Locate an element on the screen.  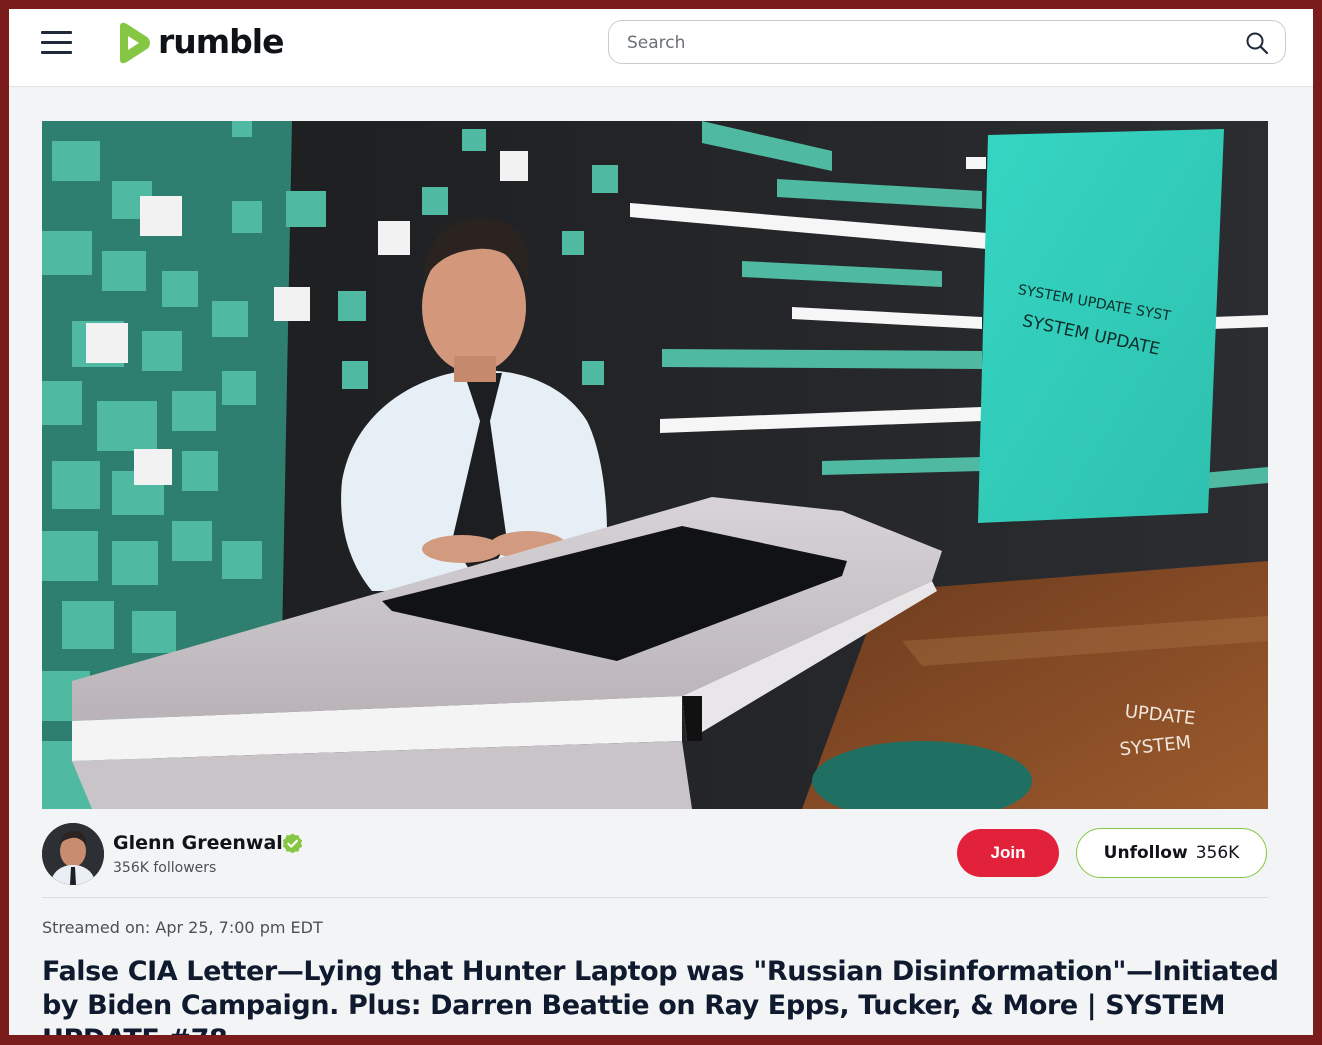
logo-text: rumble is located at coordinates (221, 41).